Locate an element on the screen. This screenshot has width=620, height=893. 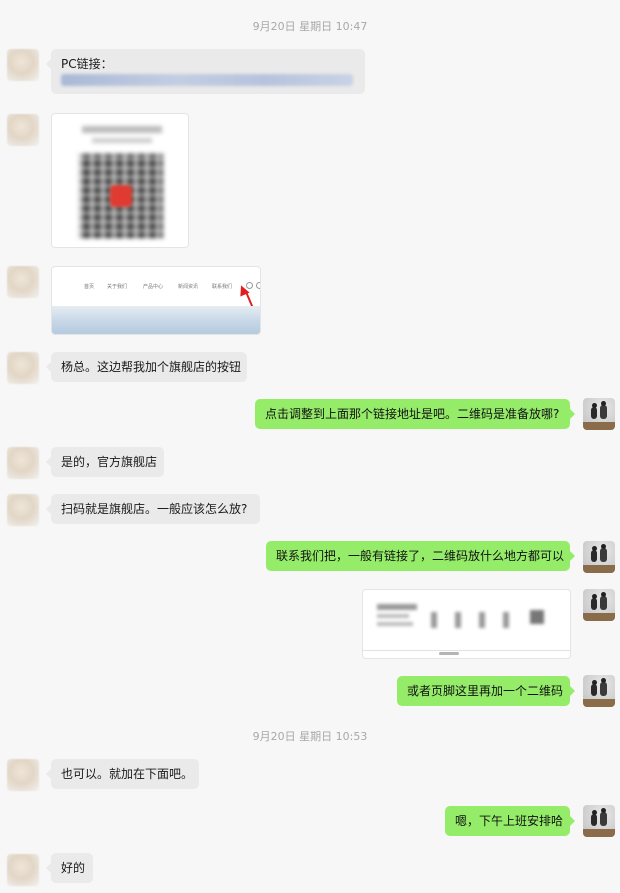
message-bubble: 也可以。就加在下面吧。 is located at coordinates (122, 774).